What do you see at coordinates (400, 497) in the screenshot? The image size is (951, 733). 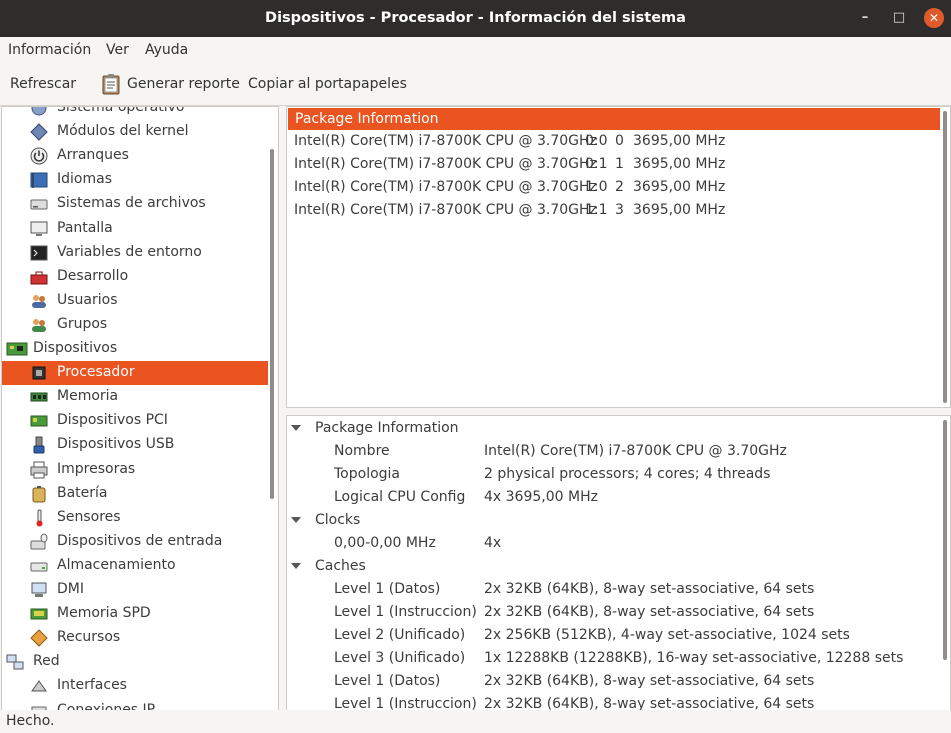 I see `details-key: Logical CPU Config` at bounding box center [400, 497].